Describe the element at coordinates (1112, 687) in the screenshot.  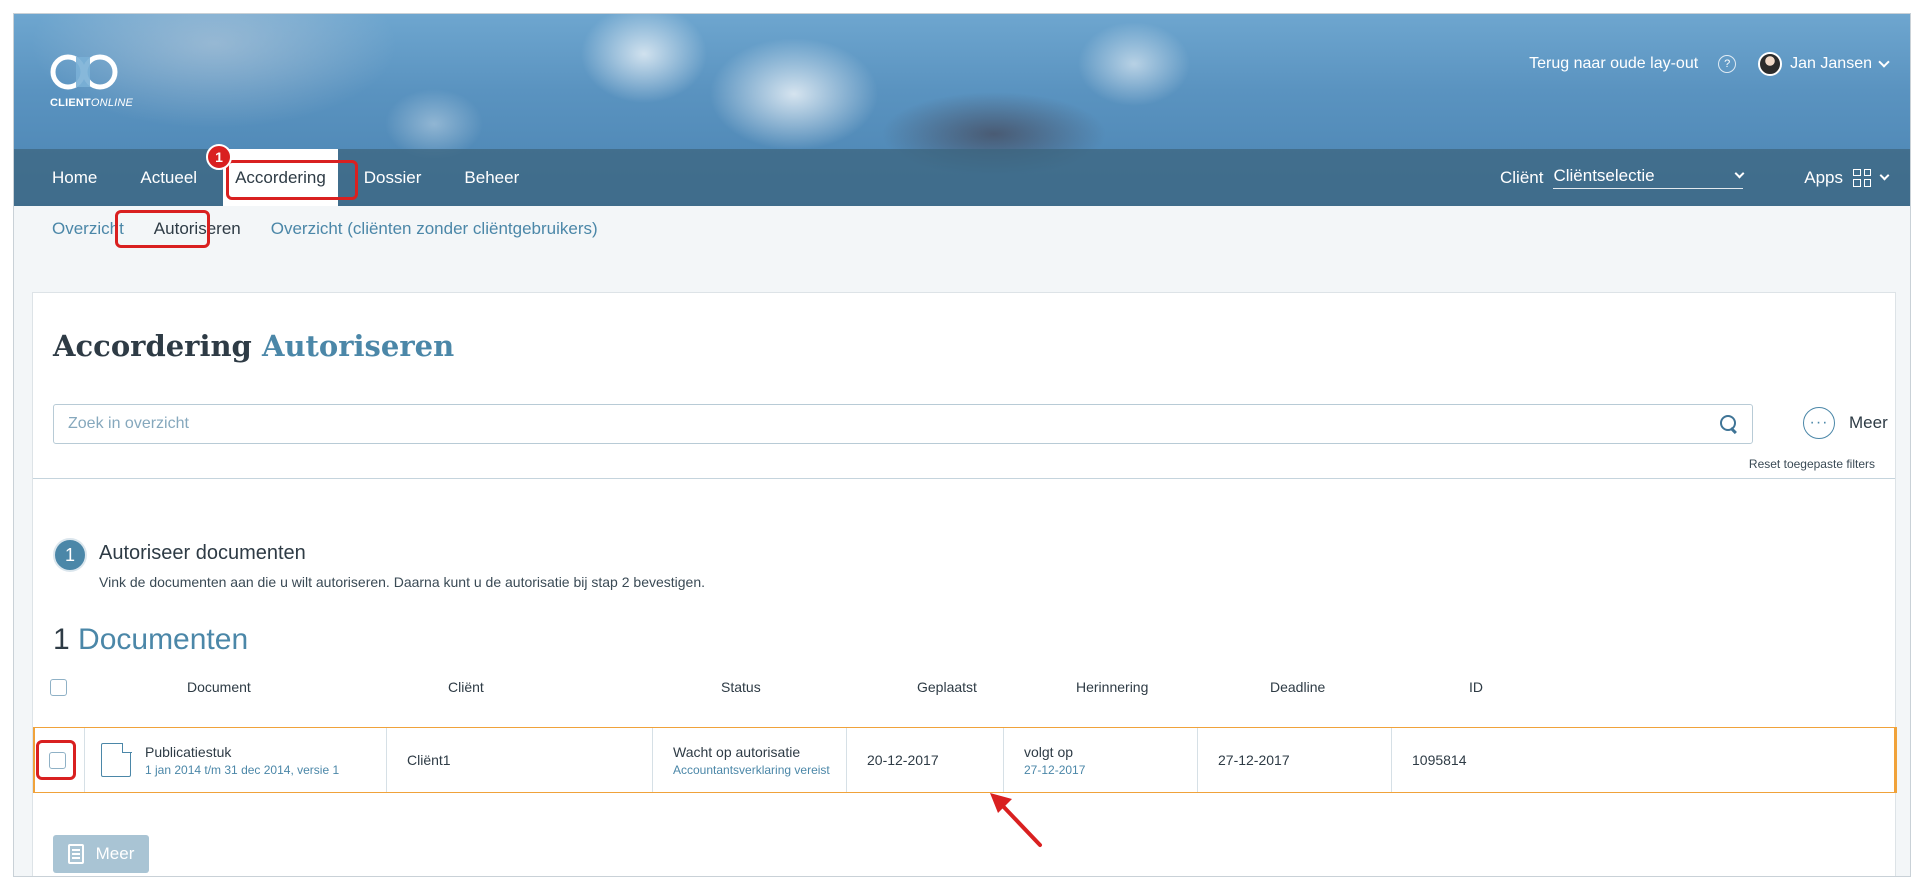
I see `column-header-herinnering: Herinnering` at that location.